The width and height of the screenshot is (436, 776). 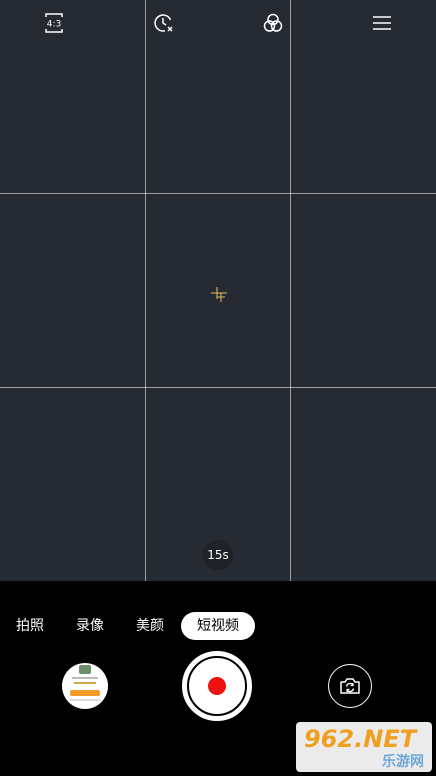 I want to click on aspect-ratio-button: 4:3, so click(x=54, y=23).